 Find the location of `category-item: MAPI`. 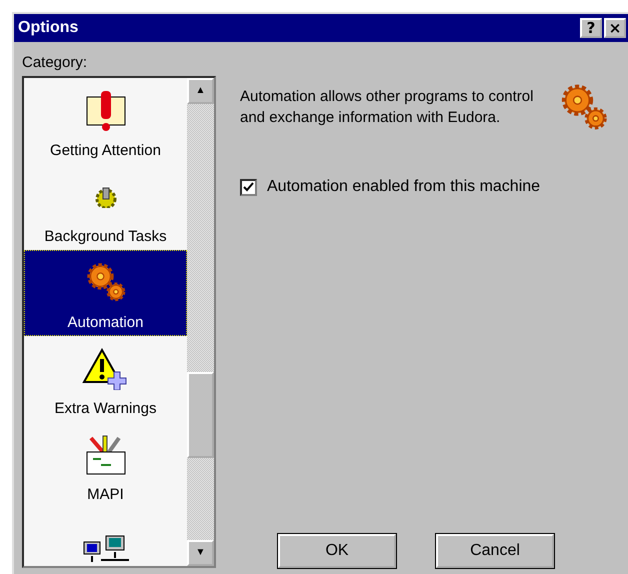

category-item: MAPI is located at coordinates (105, 465).